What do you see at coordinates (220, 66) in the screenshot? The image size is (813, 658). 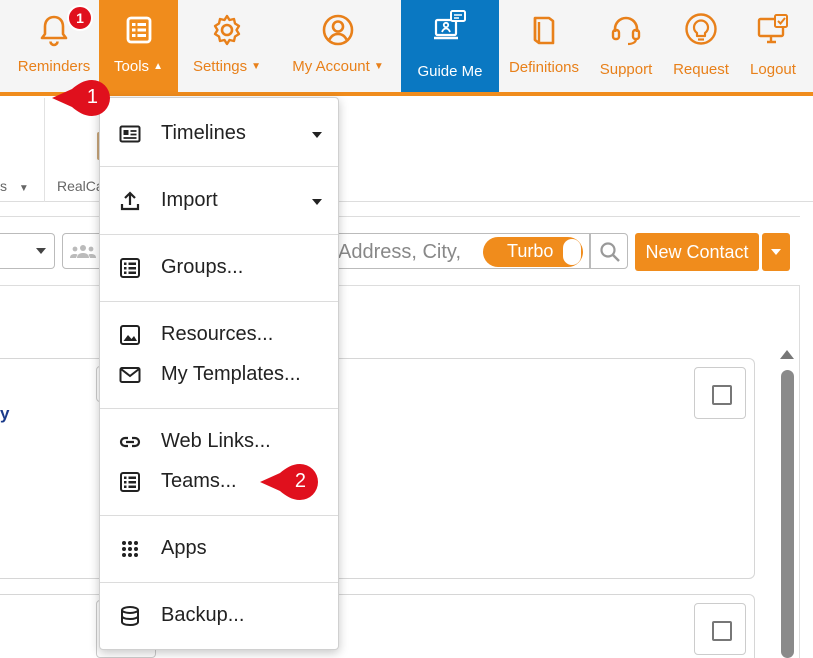 I see `nav-settings-label: Settings` at bounding box center [220, 66].